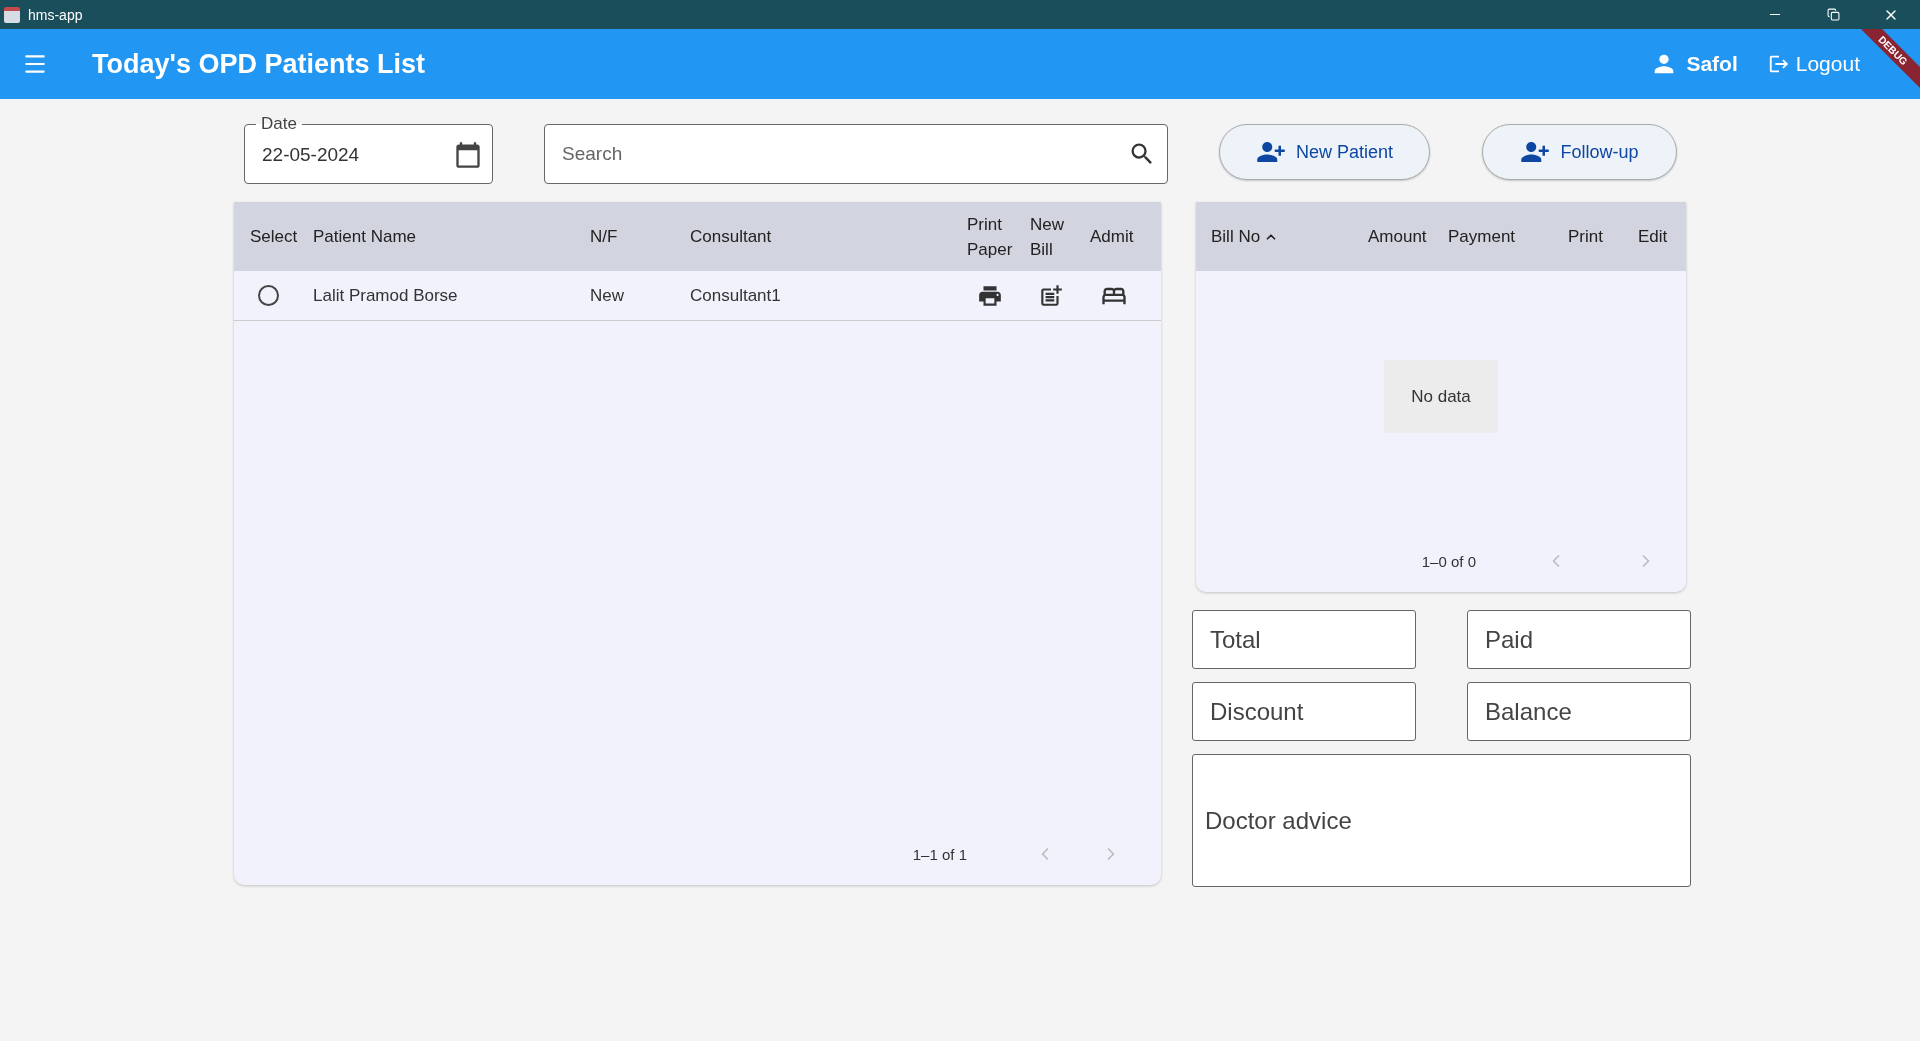  What do you see at coordinates (1579, 152) in the screenshot?
I see `follow-up-button: Follow-up` at bounding box center [1579, 152].